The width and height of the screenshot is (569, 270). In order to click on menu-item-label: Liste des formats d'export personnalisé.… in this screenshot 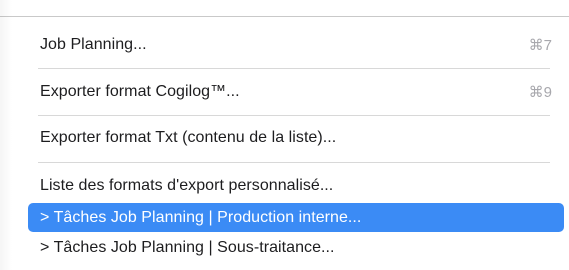, I will do `click(187, 185)`.